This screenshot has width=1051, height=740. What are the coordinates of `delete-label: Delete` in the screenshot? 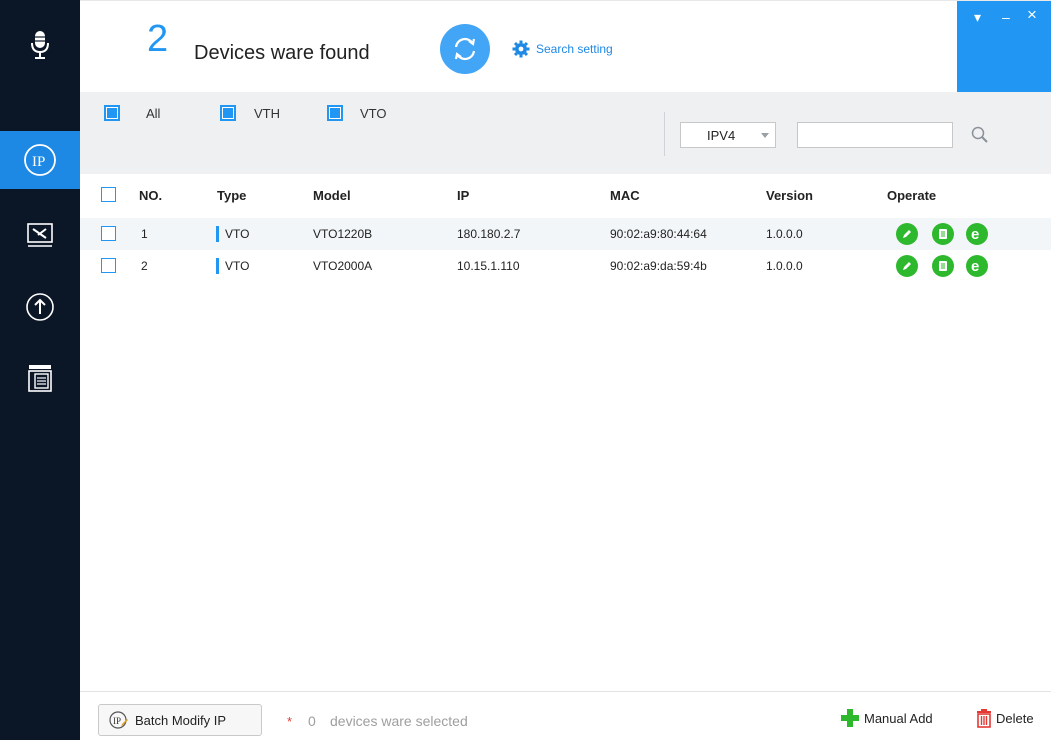 It's located at (1015, 718).